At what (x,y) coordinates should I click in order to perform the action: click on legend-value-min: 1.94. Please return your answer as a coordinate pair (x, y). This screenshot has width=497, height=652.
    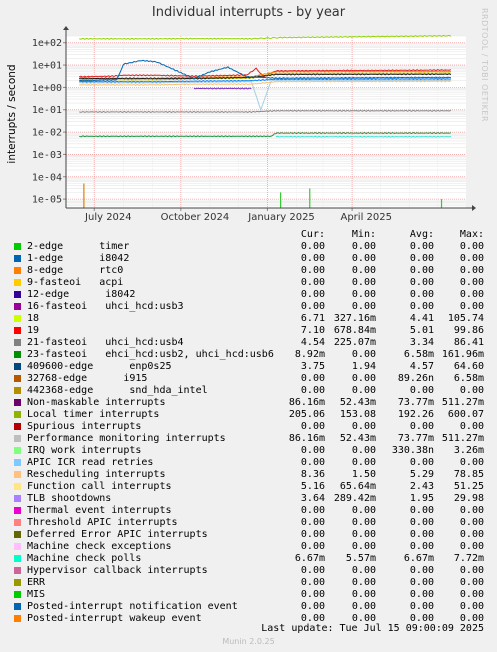
    Looking at the image, I should click on (363, 366).